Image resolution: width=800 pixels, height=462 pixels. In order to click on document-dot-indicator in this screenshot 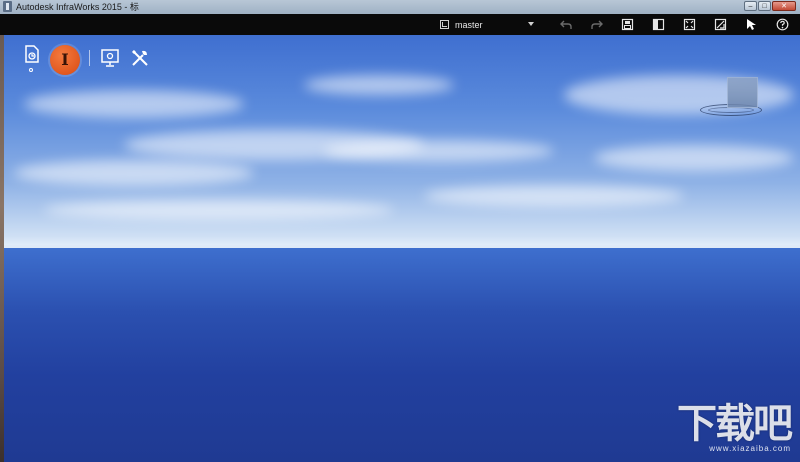, I will do `click(31, 70)`.